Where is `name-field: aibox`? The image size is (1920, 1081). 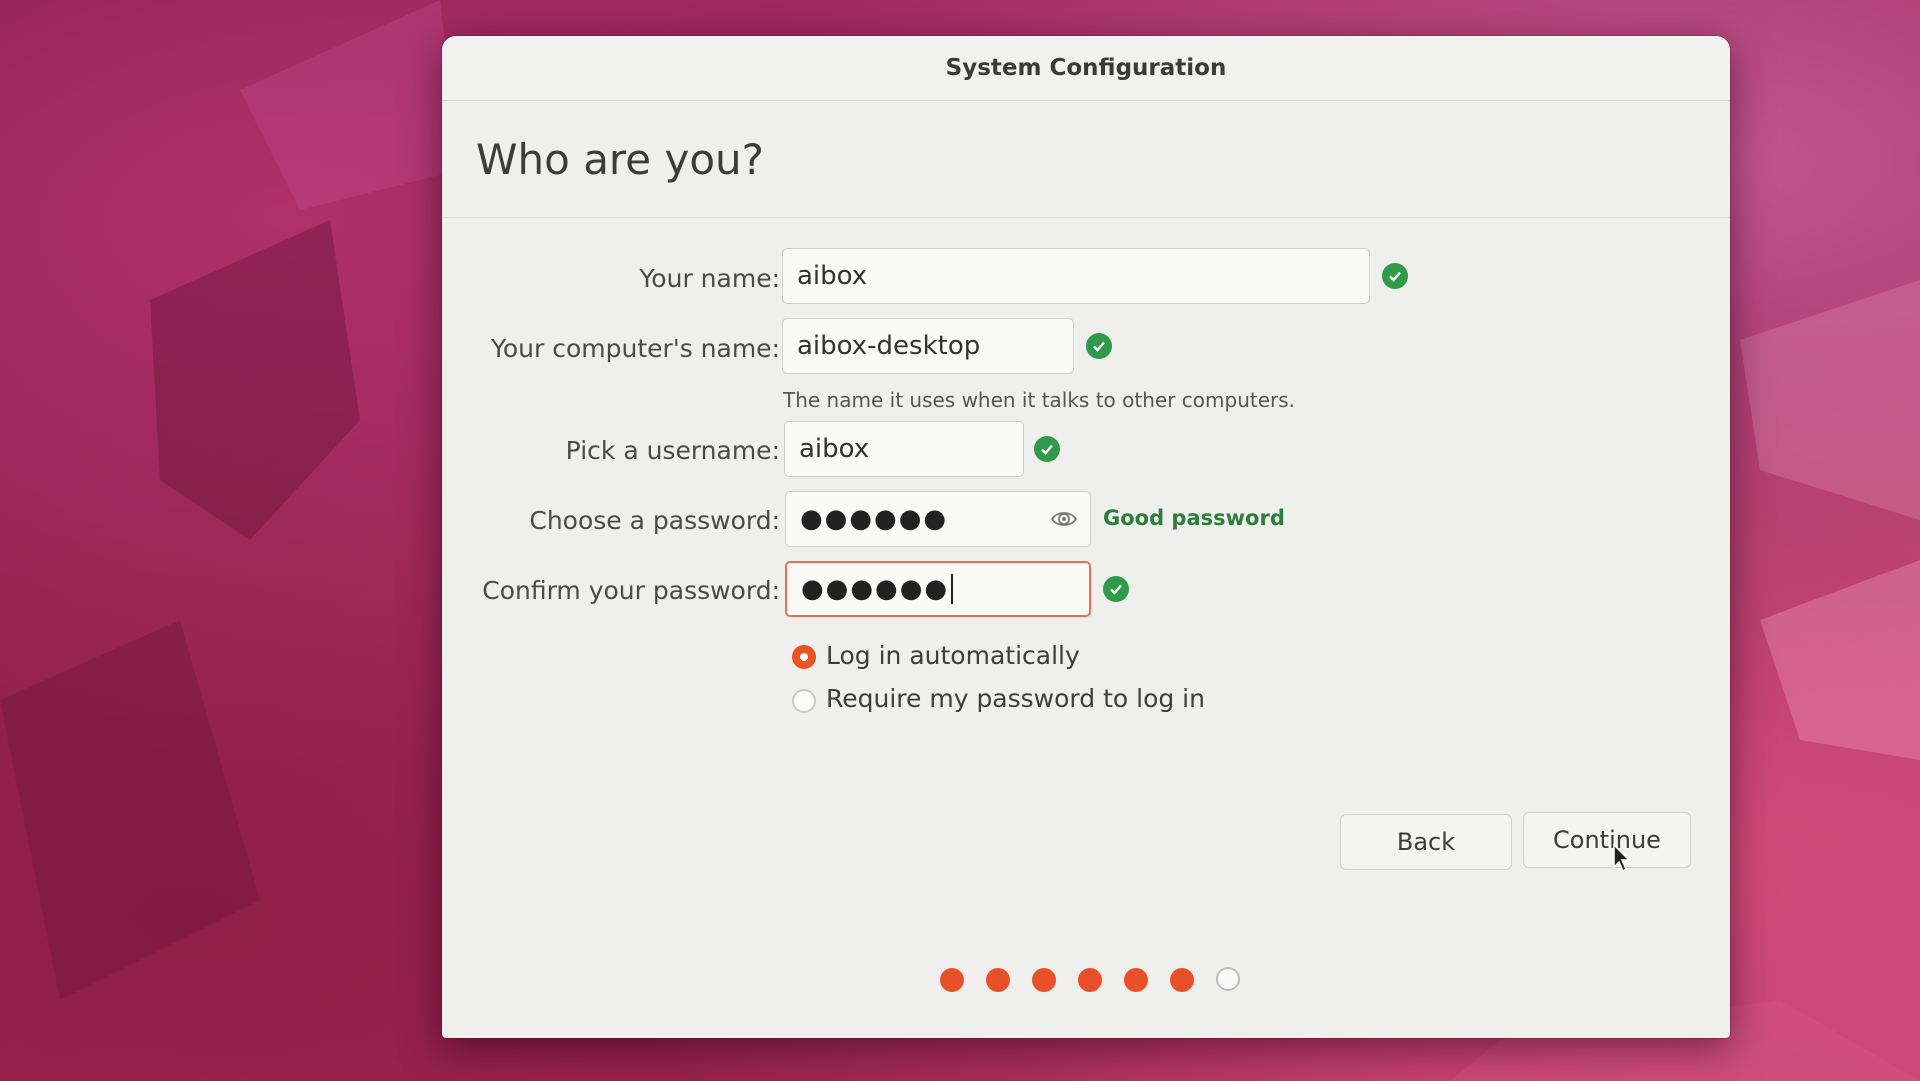 name-field: aibox is located at coordinates (1076, 276).